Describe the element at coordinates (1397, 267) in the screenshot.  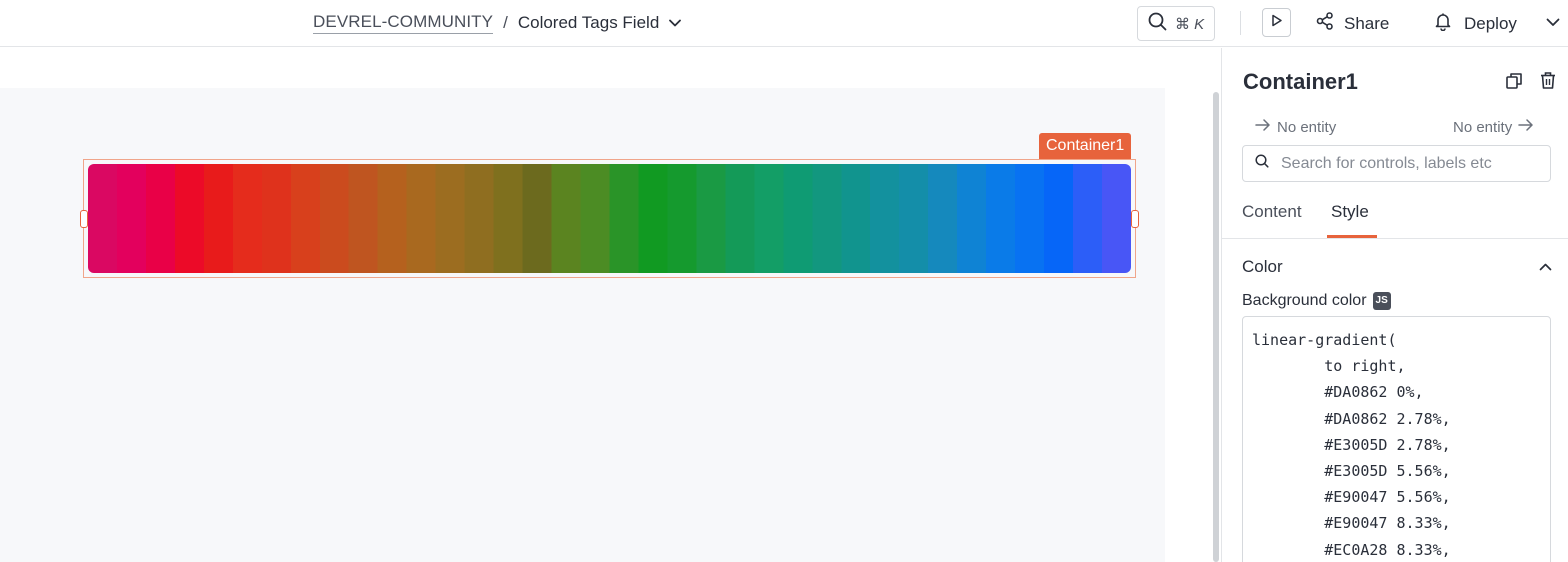
I see `section-header-color: Color` at that location.